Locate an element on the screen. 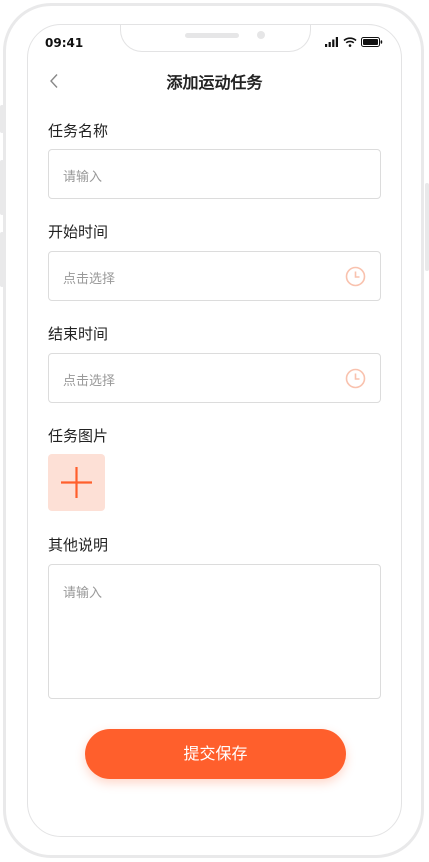 The height and width of the screenshot is (862, 429). page-header: 添加运动任务 is located at coordinates (214, 82).